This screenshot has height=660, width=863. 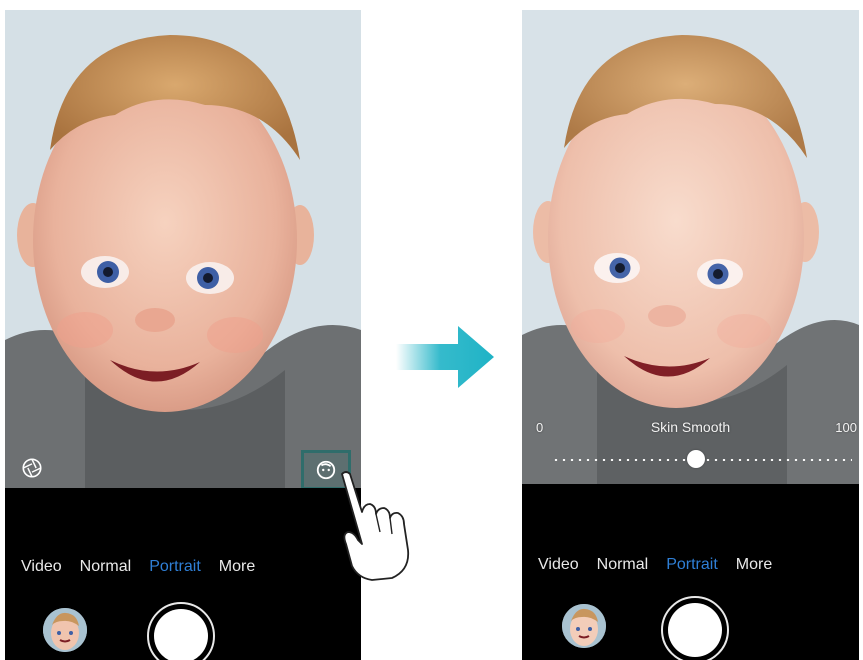 I want to click on aperture-icon, so click(x=32, y=468).